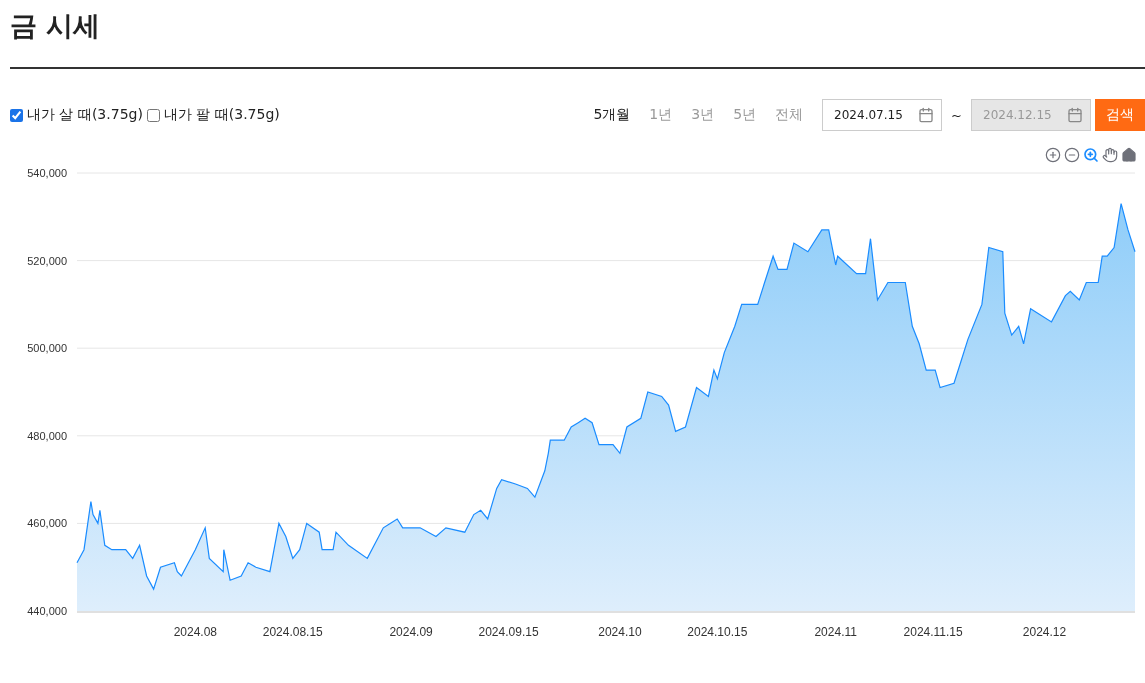 This screenshot has width=1145, height=683. Describe the element at coordinates (717, 632) in the screenshot. I see `axis-label: 2024.10.15` at that location.